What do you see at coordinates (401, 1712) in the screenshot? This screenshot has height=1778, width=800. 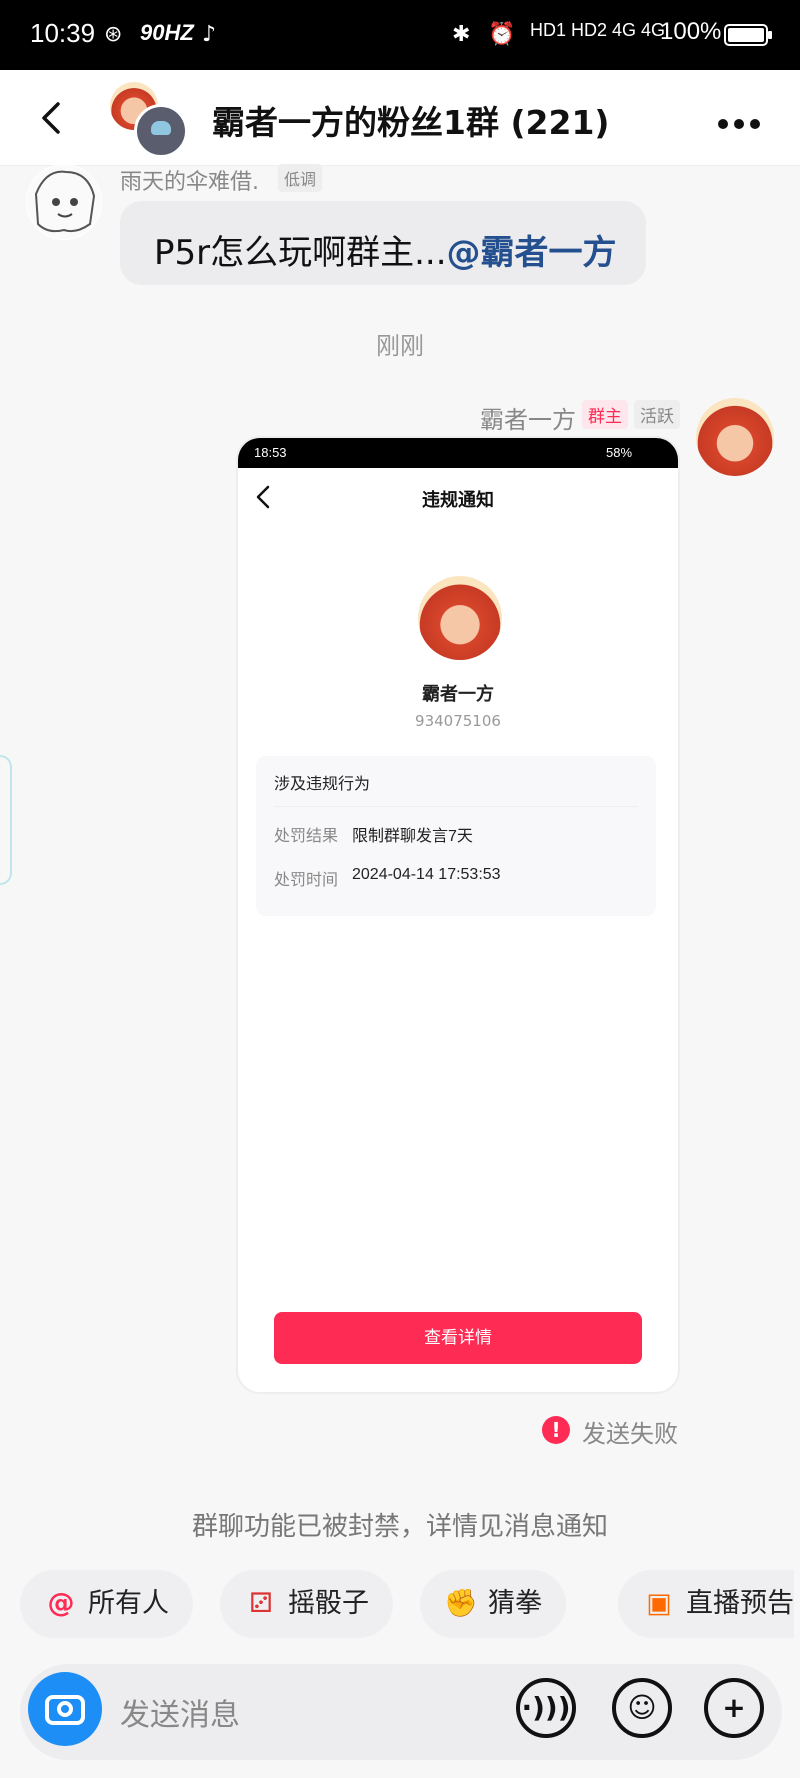 I see `message-input-bar: 发送消息 ·))) ☺ +` at bounding box center [401, 1712].